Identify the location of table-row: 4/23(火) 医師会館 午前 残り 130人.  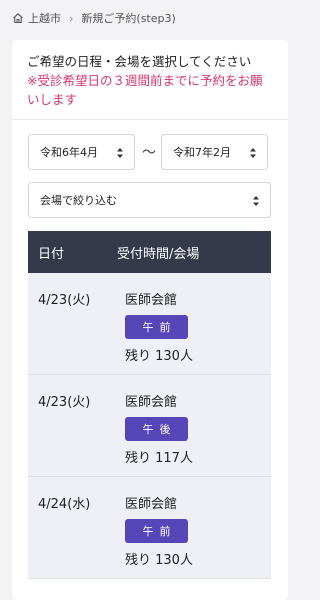
(149, 324).